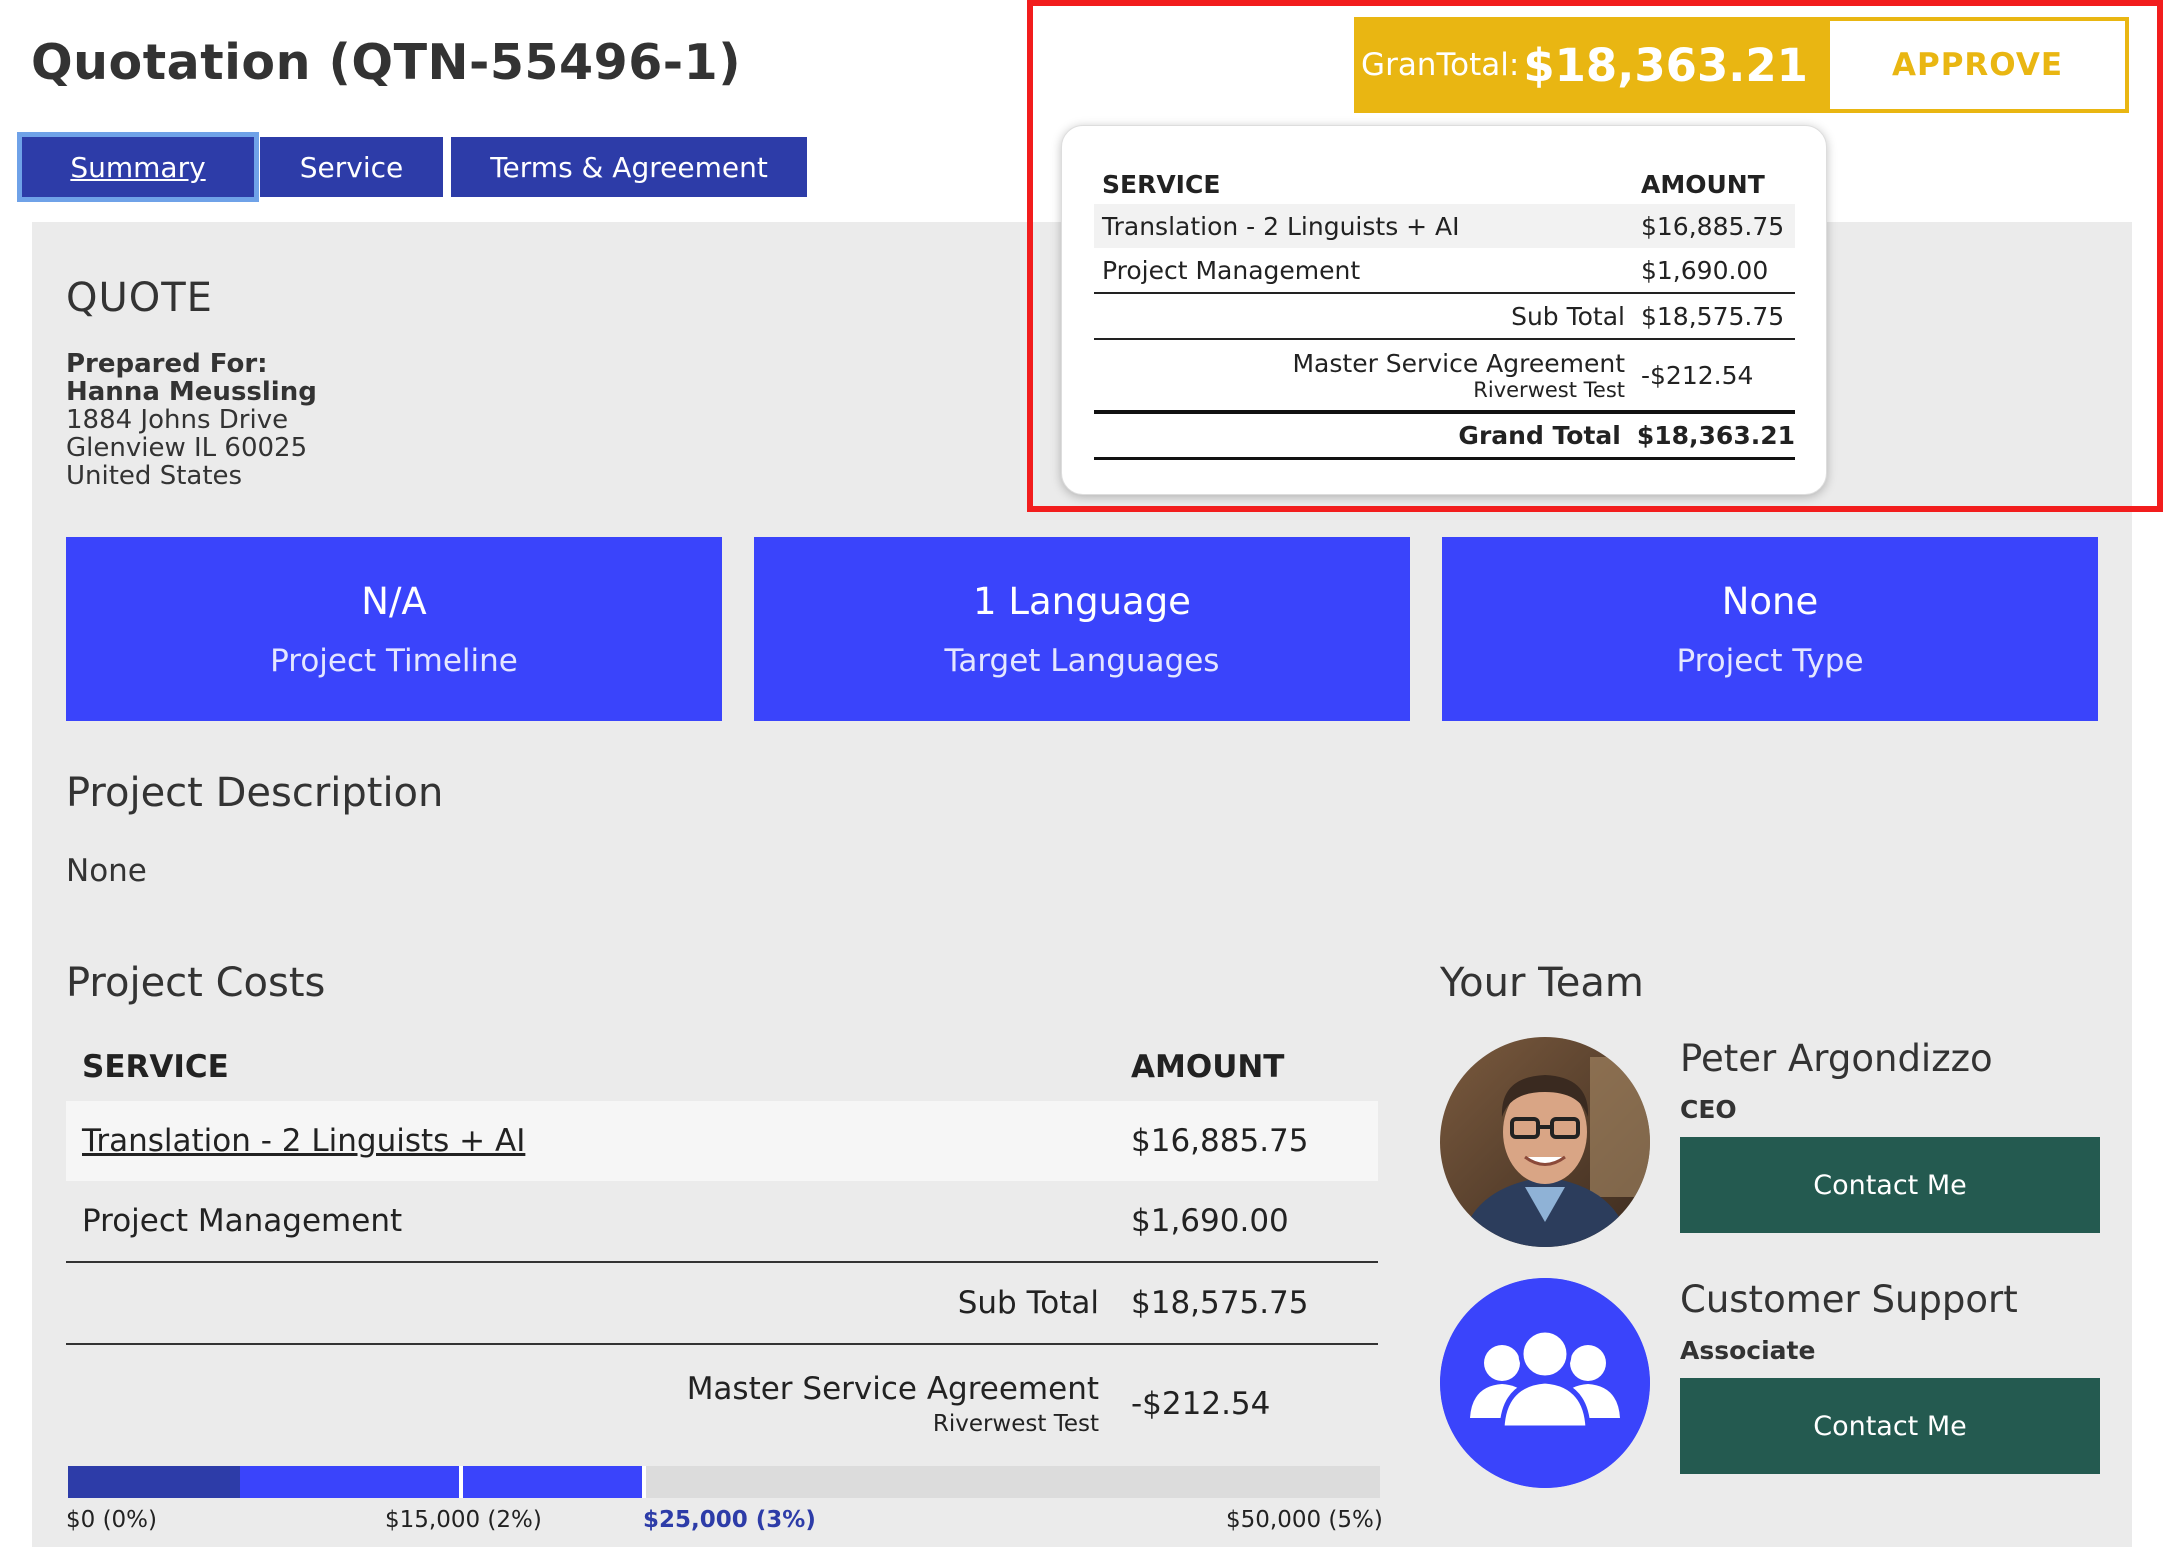 This screenshot has height=1547, width=2163. Describe the element at coordinates (1748, 1350) in the screenshot. I see `member-role: Associate` at that location.